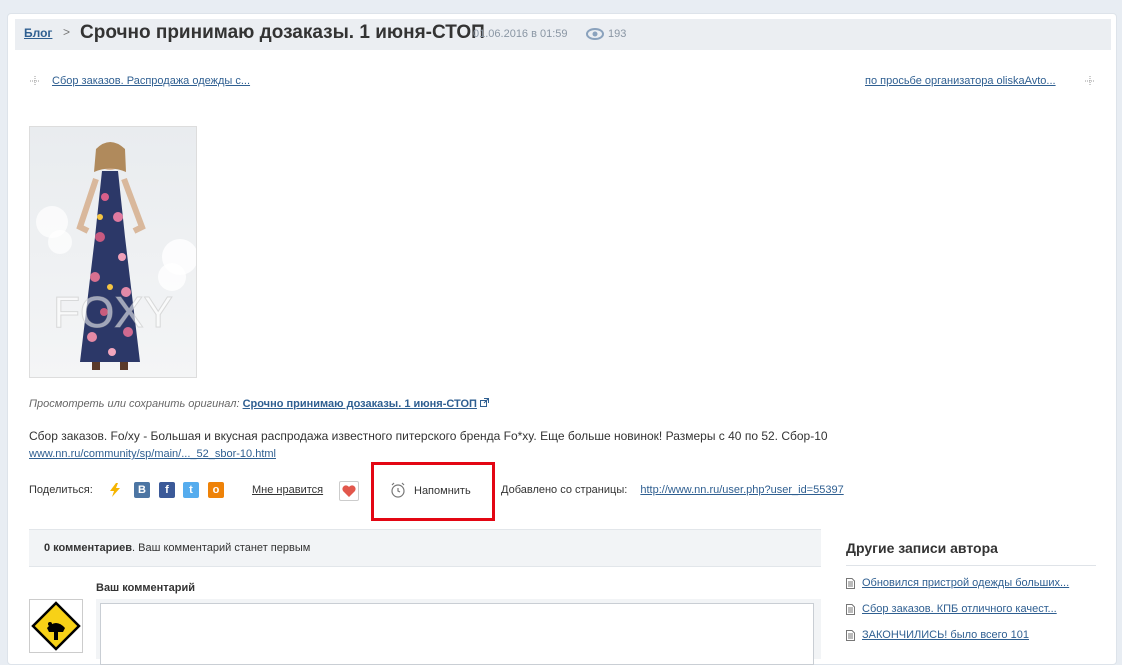 The image size is (1122, 665). Describe the element at coordinates (520, 34) in the screenshot. I see `post-date: 01.06.2016 в 01:59` at that location.